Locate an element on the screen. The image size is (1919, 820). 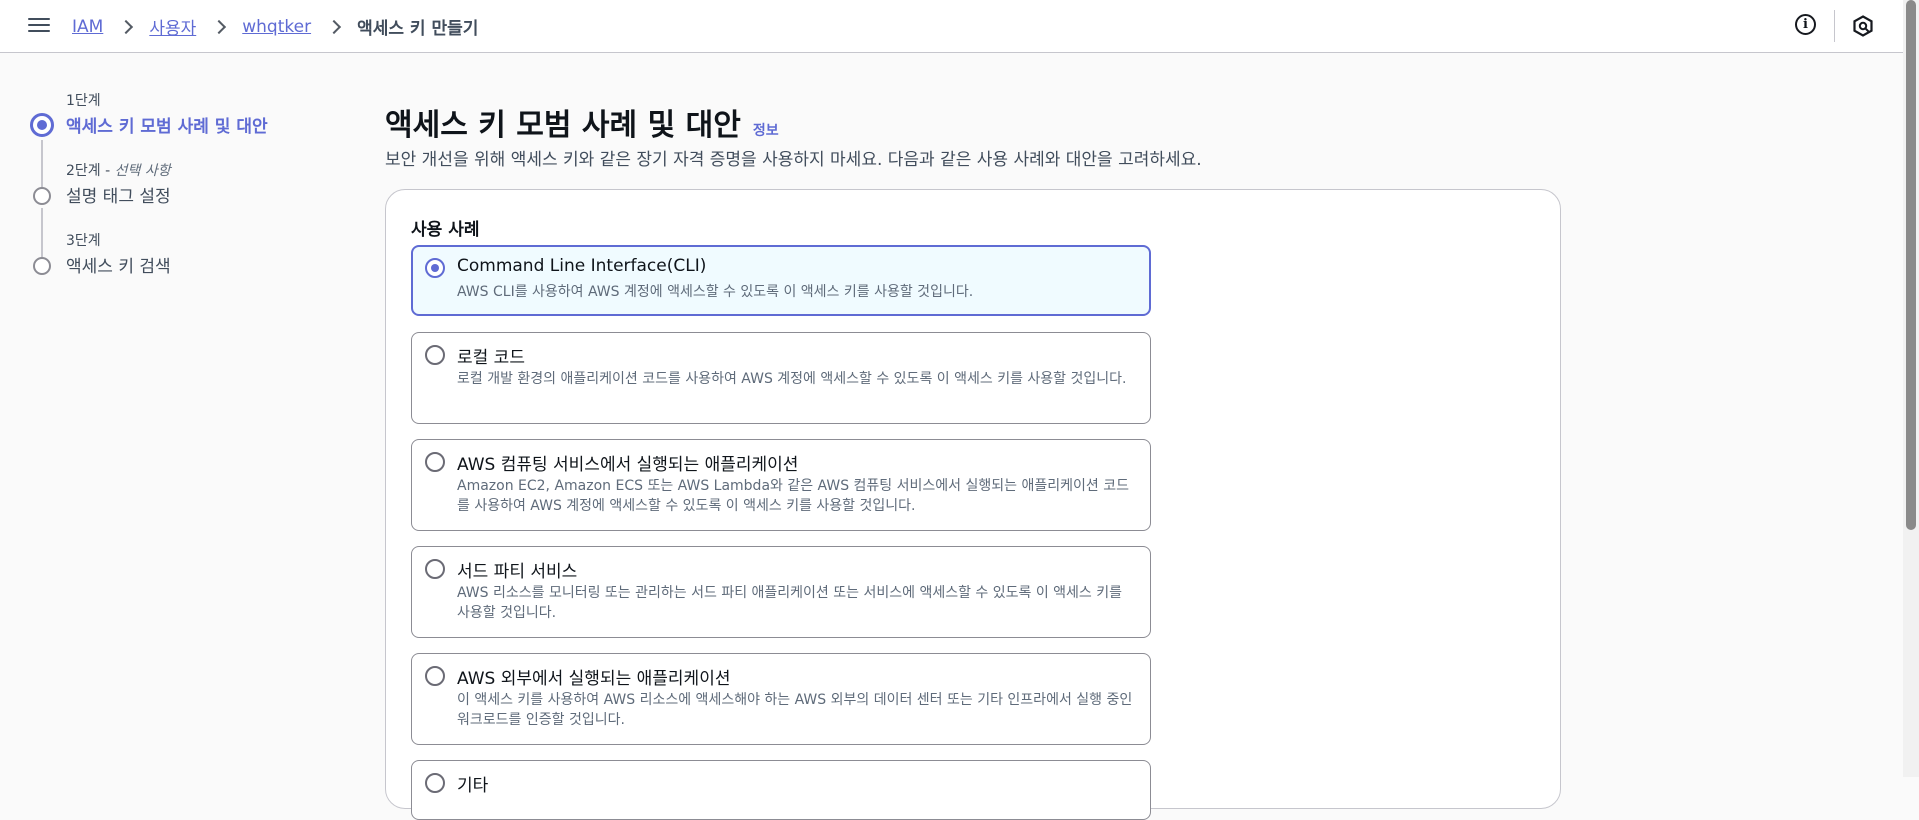
hexagon-icon is located at coordinates (1863, 26).